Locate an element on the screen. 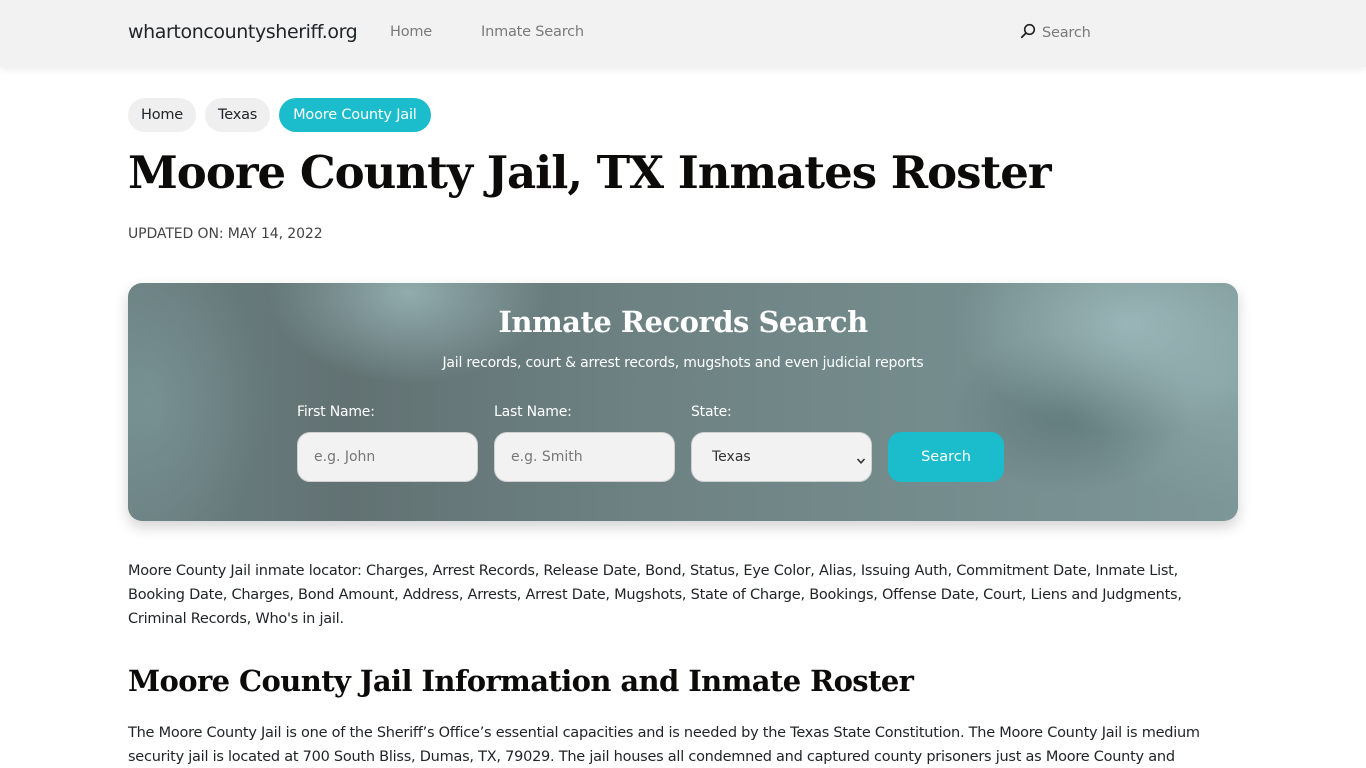  nav-link-home: Home is located at coordinates (411, 32).